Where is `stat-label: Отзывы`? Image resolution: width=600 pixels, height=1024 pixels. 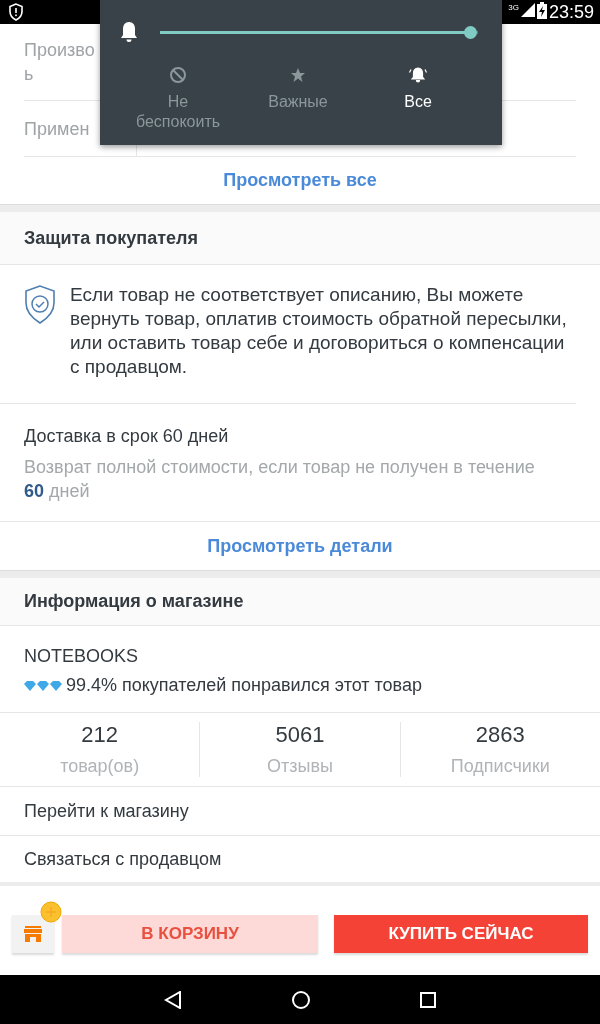 stat-label: Отзывы is located at coordinates (300, 766).